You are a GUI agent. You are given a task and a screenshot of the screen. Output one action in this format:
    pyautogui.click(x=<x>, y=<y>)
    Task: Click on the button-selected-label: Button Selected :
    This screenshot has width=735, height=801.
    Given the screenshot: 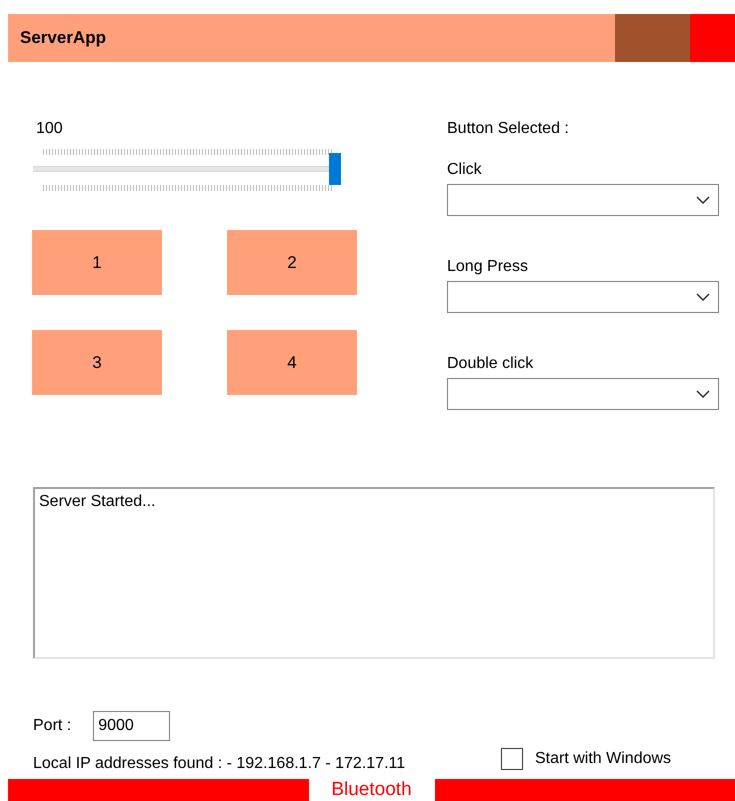 What is the action you would take?
    pyautogui.click(x=508, y=129)
    